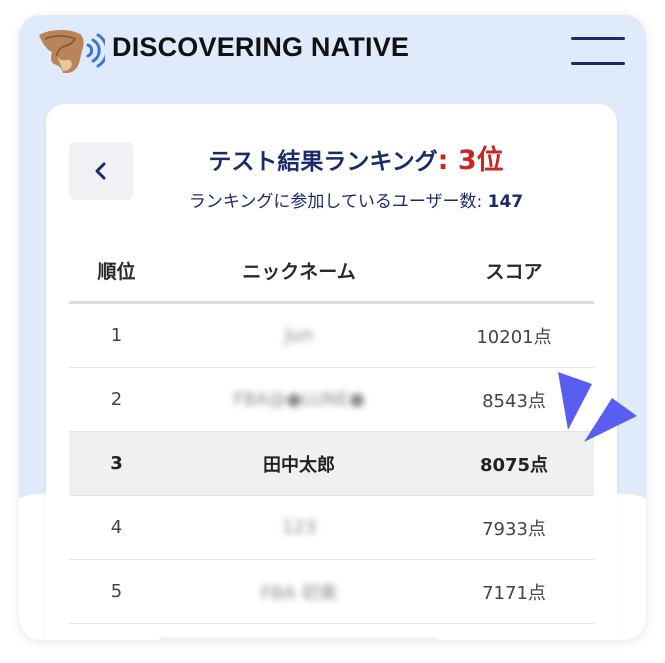  What do you see at coordinates (72, 53) in the screenshot?
I see `speaking-head-icon` at bounding box center [72, 53].